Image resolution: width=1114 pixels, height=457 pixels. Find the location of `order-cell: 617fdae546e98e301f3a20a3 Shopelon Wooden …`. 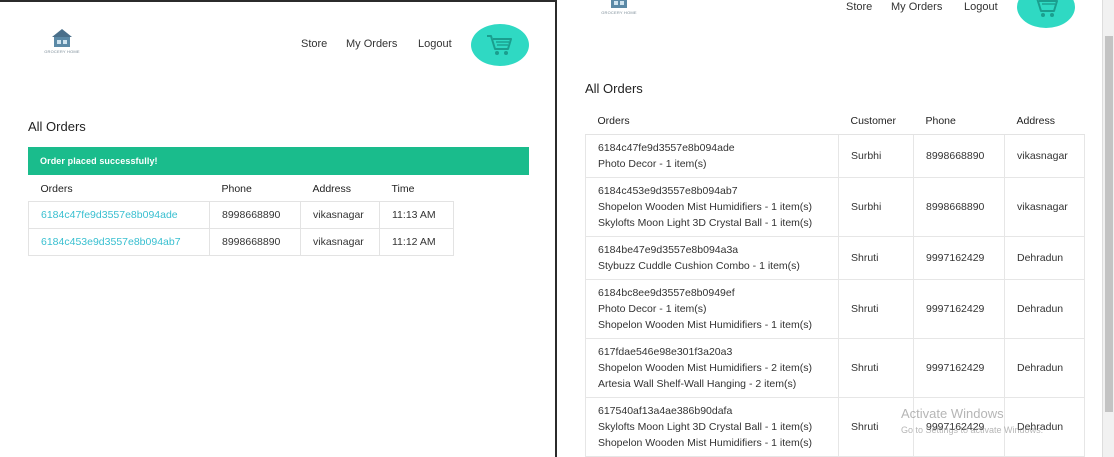

order-cell: 617fdae546e98e301f3a20a3 Shopelon Wooden … is located at coordinates (712, 367).